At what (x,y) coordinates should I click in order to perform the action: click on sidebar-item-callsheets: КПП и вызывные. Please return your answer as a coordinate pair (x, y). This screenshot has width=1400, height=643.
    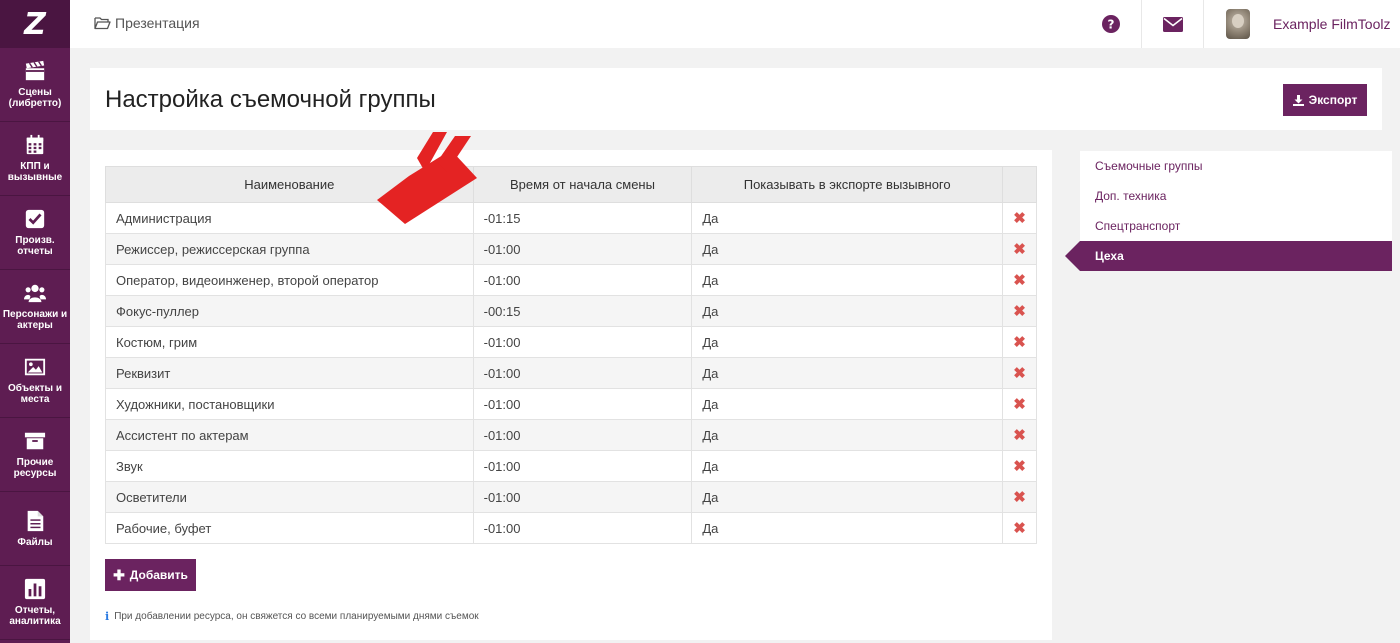
    Looking at the image, I should click on (35, 159).